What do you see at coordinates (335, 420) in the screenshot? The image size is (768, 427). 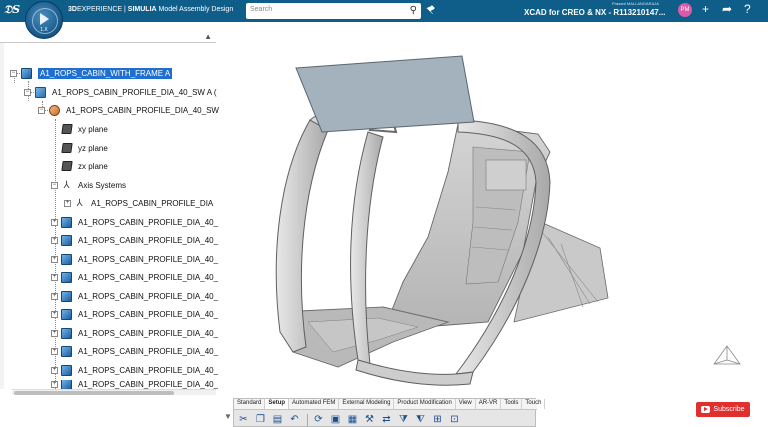 I see `insert-part-icon: ▣` at bounding box center [335, 420].